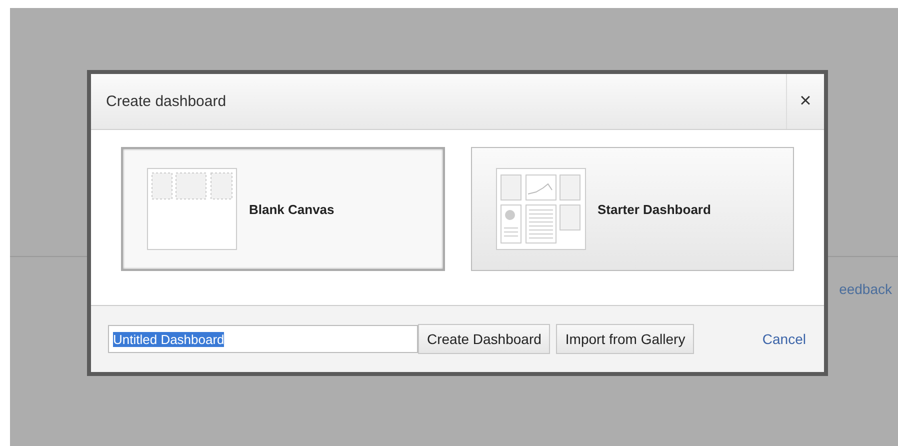 The width and height of the screenshot is (898, 446). I want to click on dashboard-layout-icon, so click(541, 209).